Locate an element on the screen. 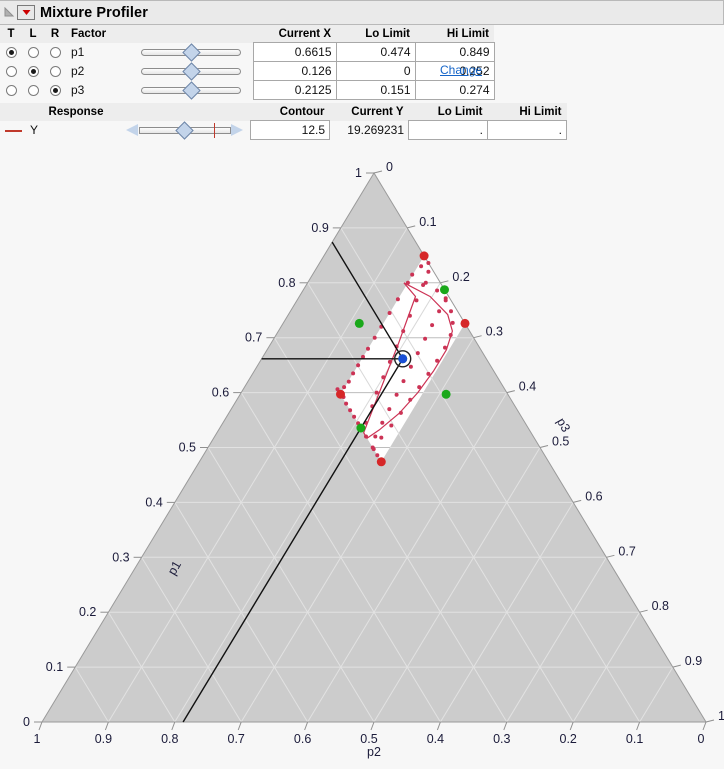 This screenshot has width=724, height=769. header-response-hi-limit: Hi Limit is located at coordinates (527, 112).